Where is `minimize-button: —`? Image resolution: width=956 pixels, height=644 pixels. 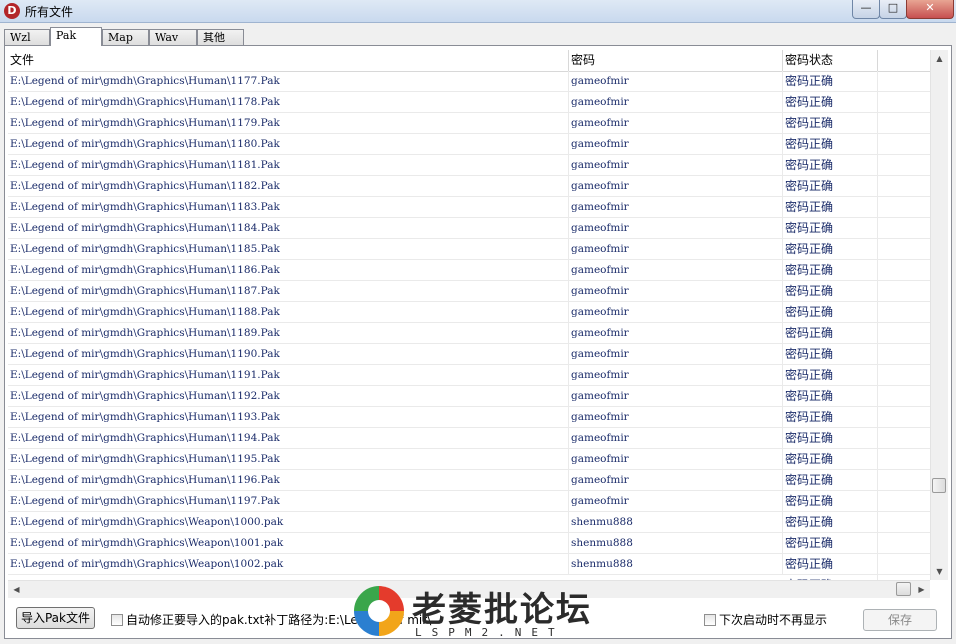
minimize-button: — is located at coordinates (866, 9).